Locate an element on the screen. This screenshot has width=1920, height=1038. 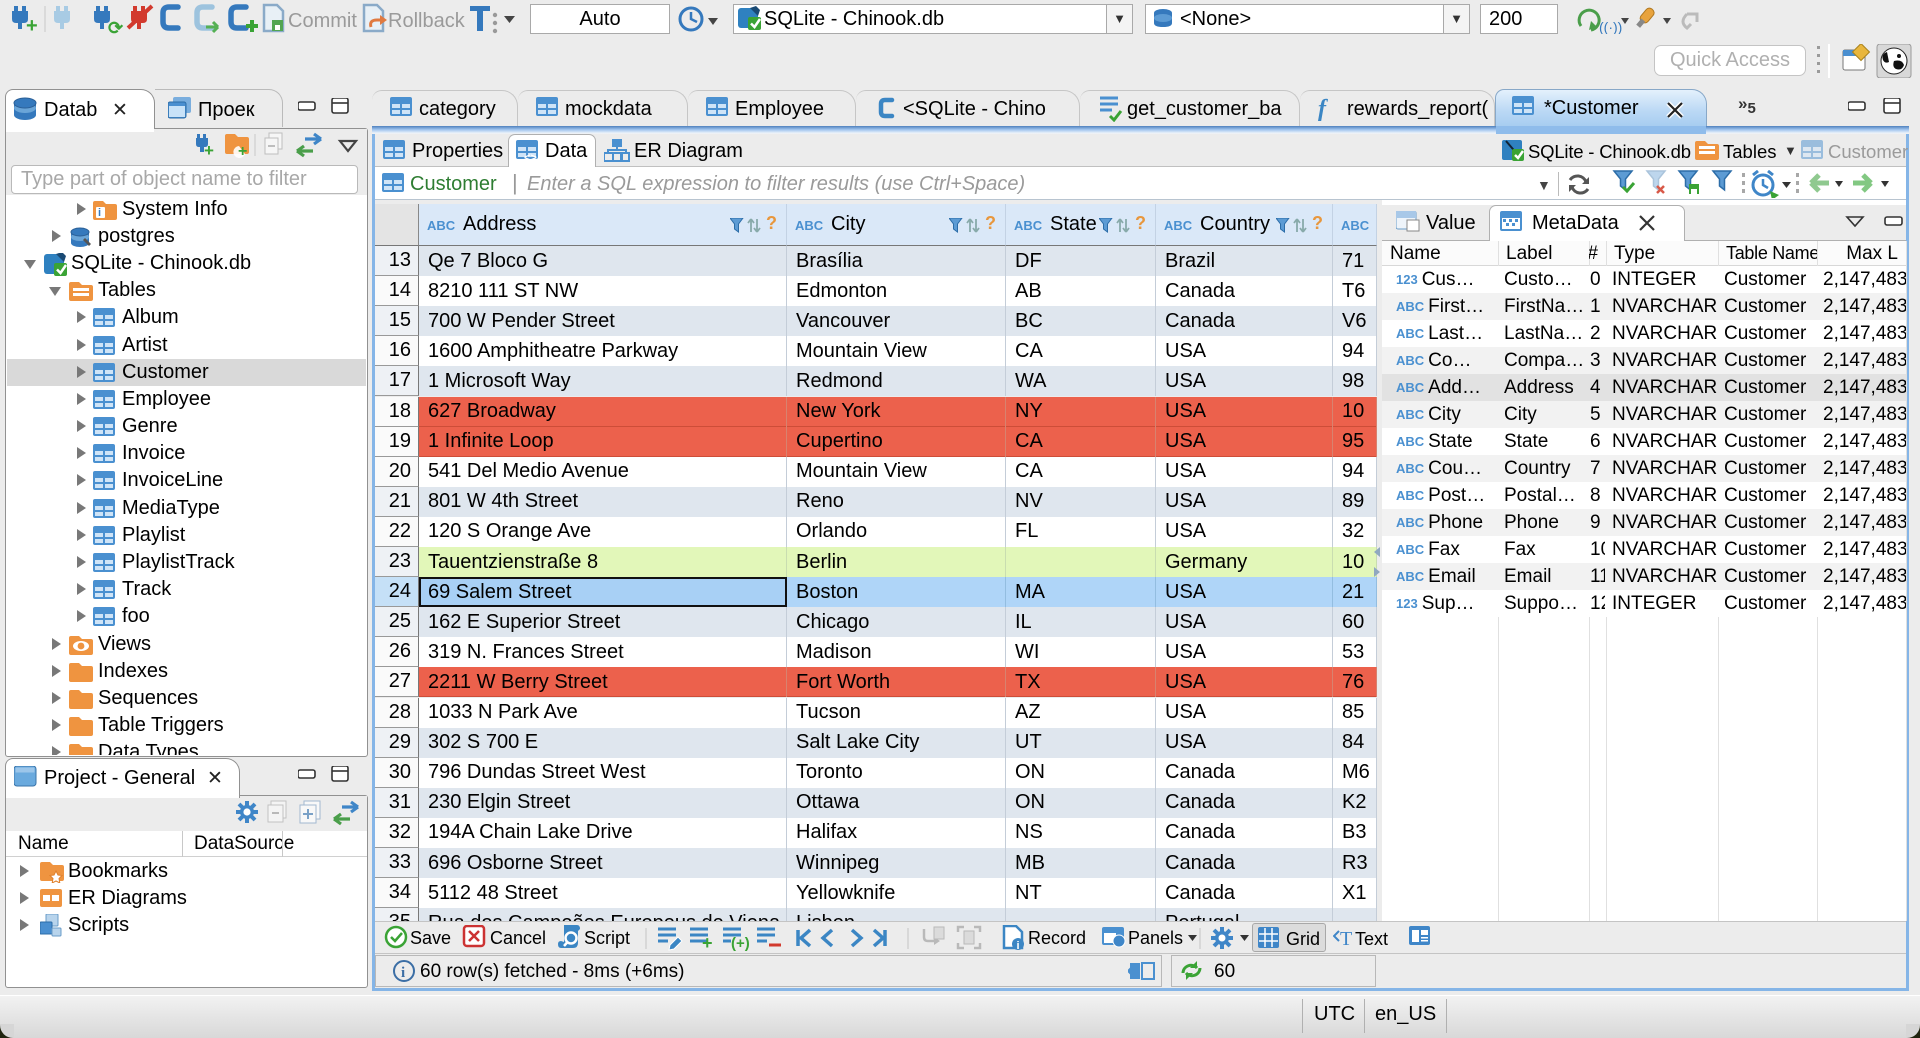
svg-text: Rollback is located at coordinates (427, 21).